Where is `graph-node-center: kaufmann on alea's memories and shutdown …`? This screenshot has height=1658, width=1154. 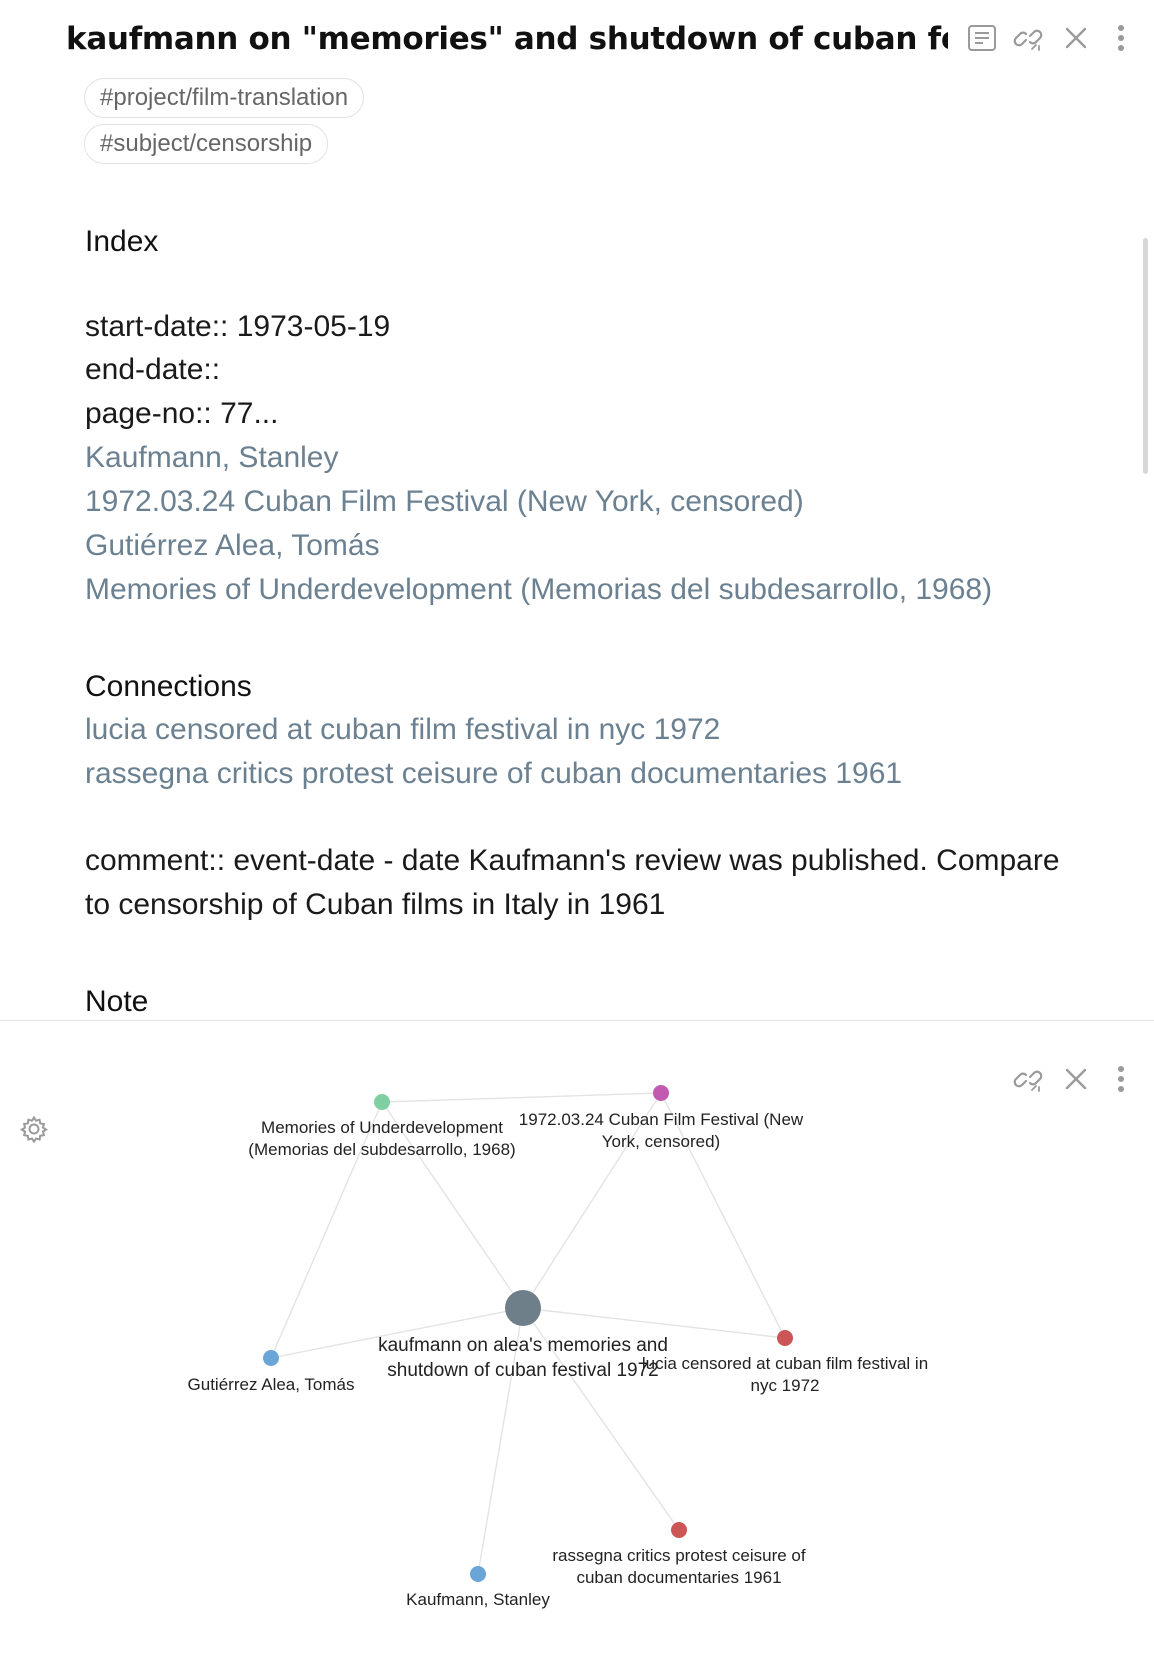
graph-node-center: kaufmann on alea's memories and shutdown … is located at coordinates (523, 1335).